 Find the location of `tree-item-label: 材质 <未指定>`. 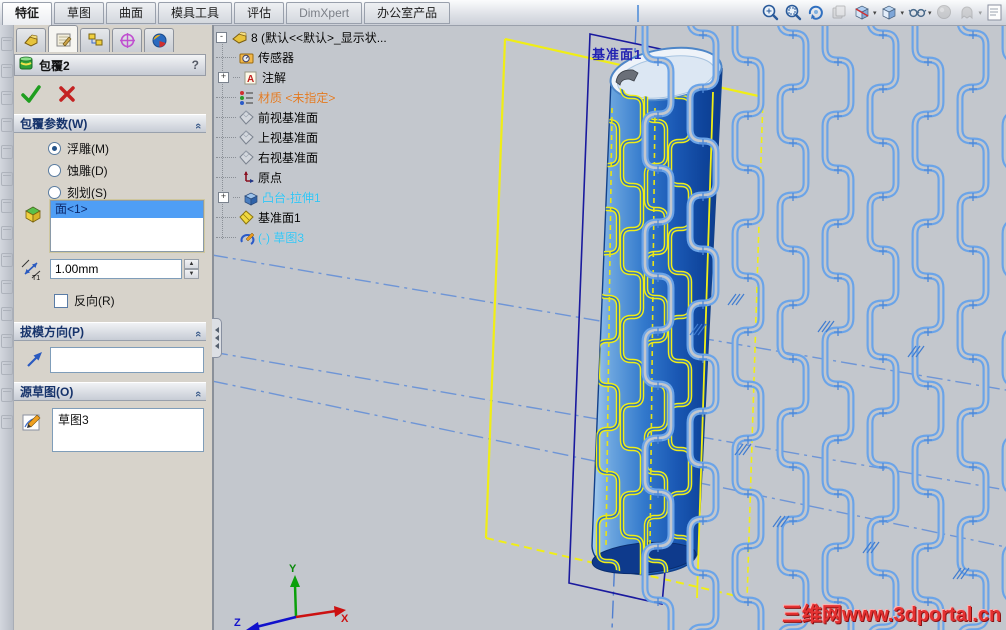

tree-item-label: 材质 <未指定> is located at coordinates (297, 97).